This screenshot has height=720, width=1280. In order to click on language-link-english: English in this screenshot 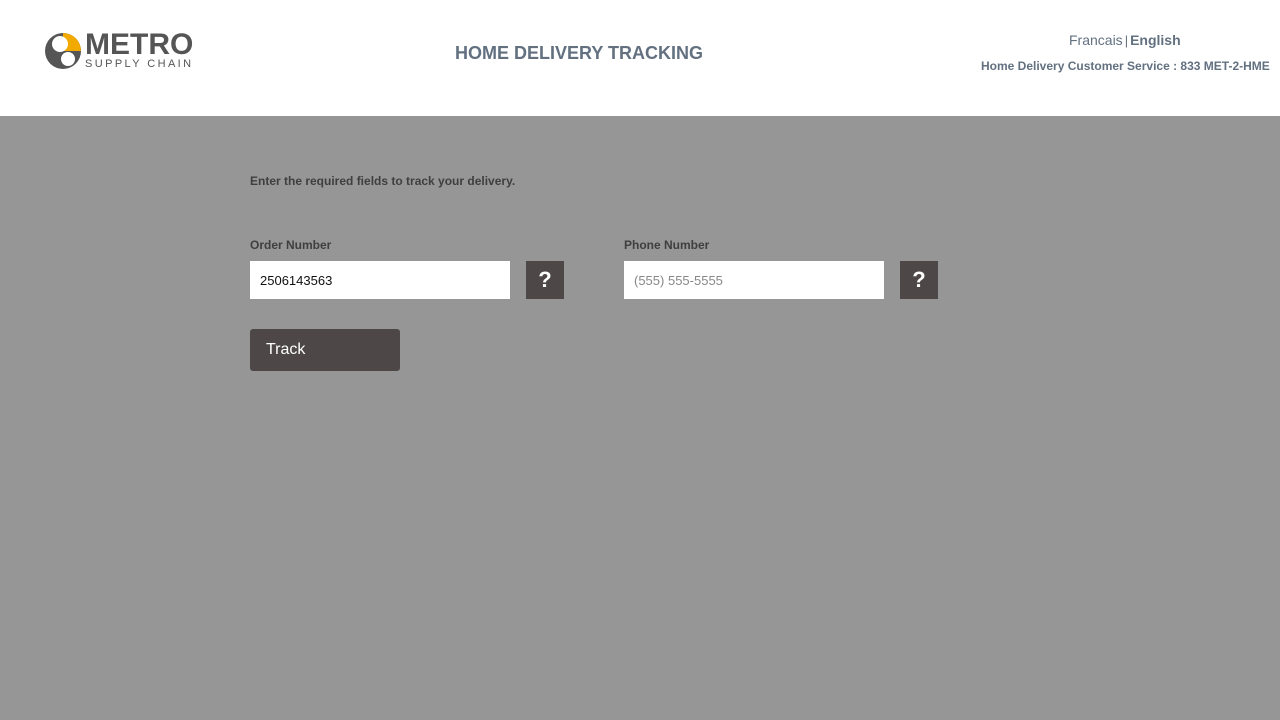, I will do `click(1155, 40)`.